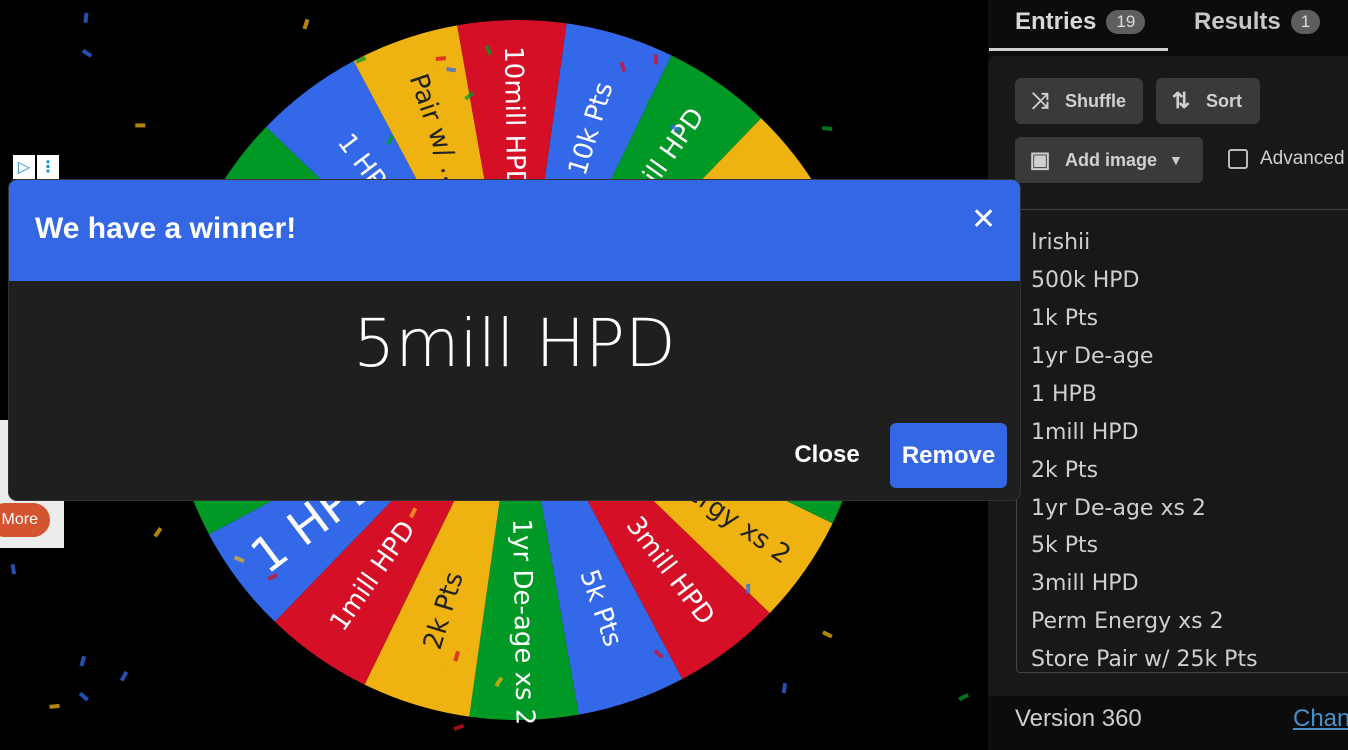  I want to click on close-icon: ✕, so click(983, 219).